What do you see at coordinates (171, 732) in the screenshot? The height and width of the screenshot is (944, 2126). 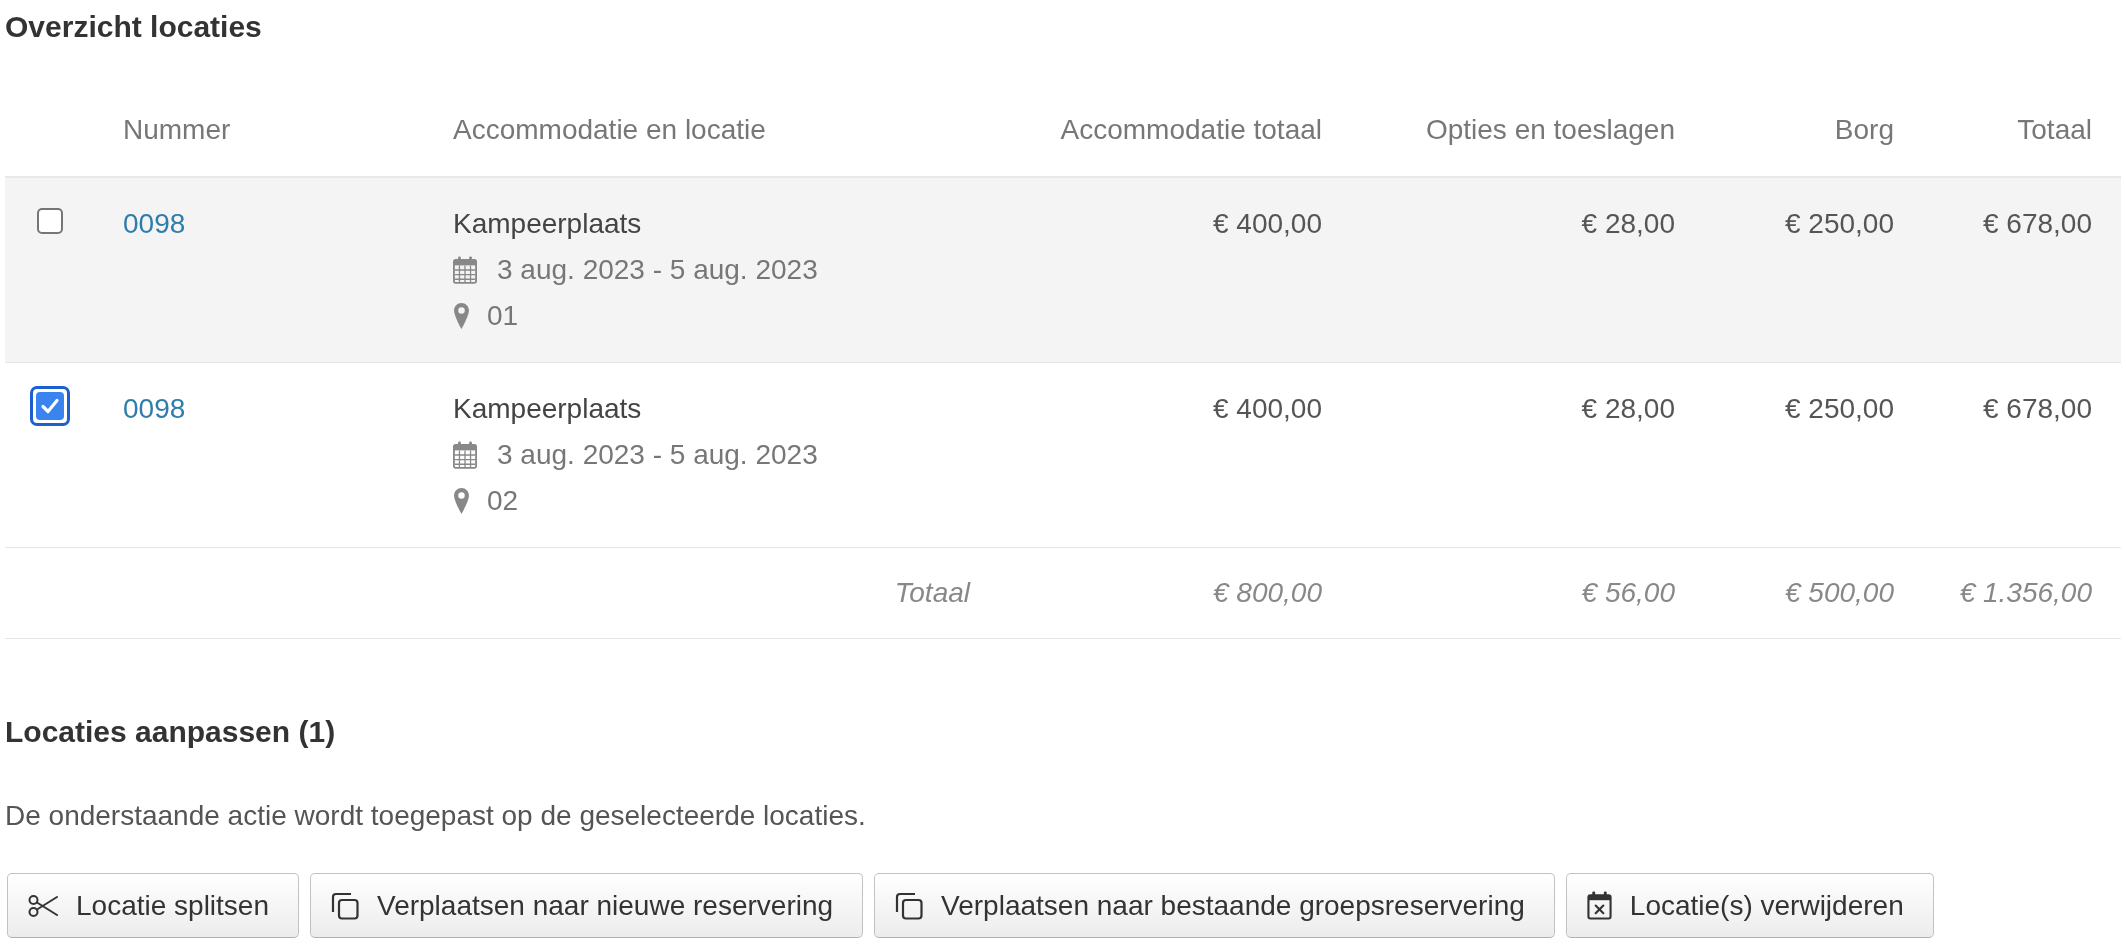 I see `section-title: Locaties aanpassen (1)` at bounding box center [171, 732].